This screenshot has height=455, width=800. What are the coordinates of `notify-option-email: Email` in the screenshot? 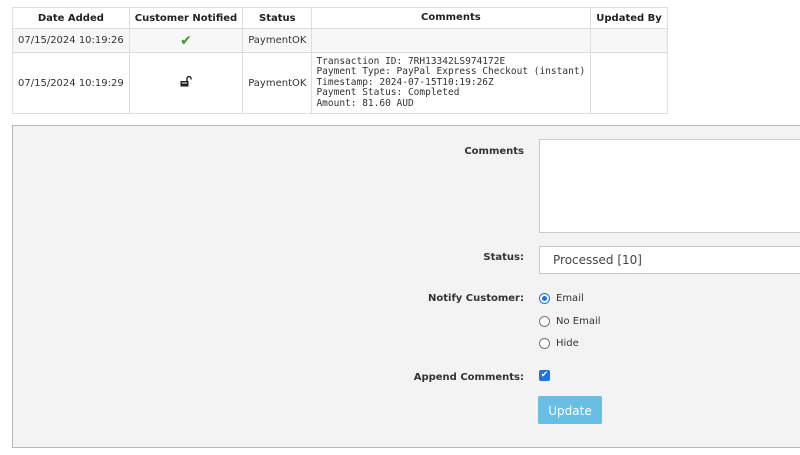 It's located at (561, 298).